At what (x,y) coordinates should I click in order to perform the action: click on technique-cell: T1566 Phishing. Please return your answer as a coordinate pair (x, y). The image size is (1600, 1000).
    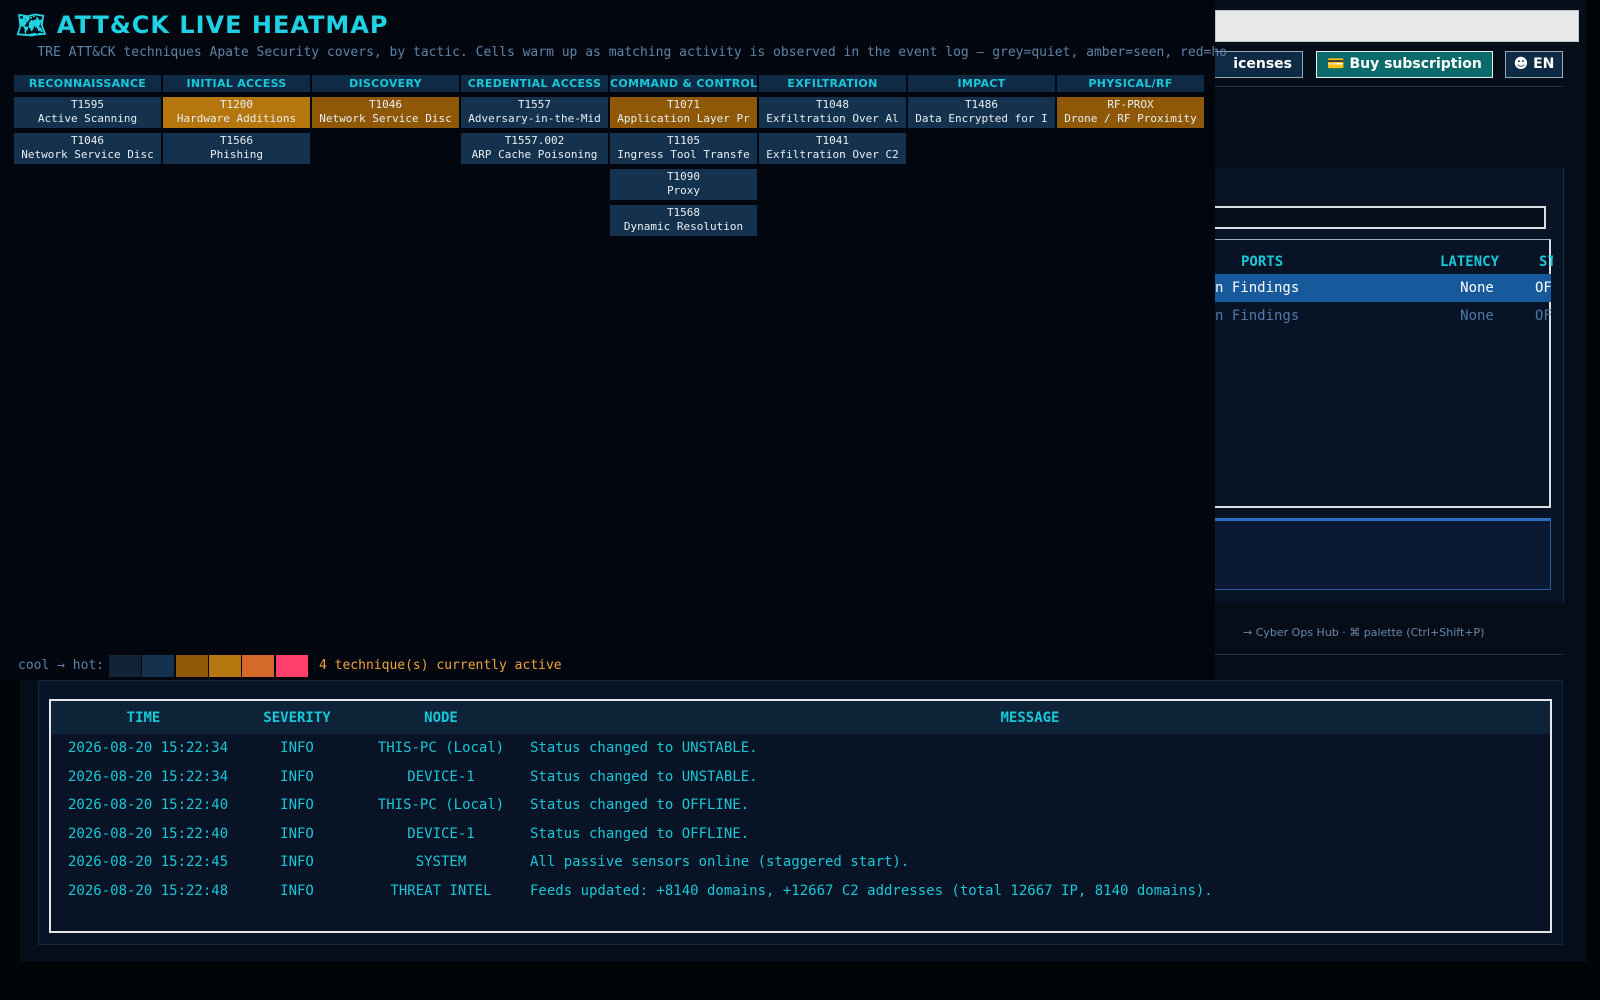
    Looking at the image, I should click on (236, 148).